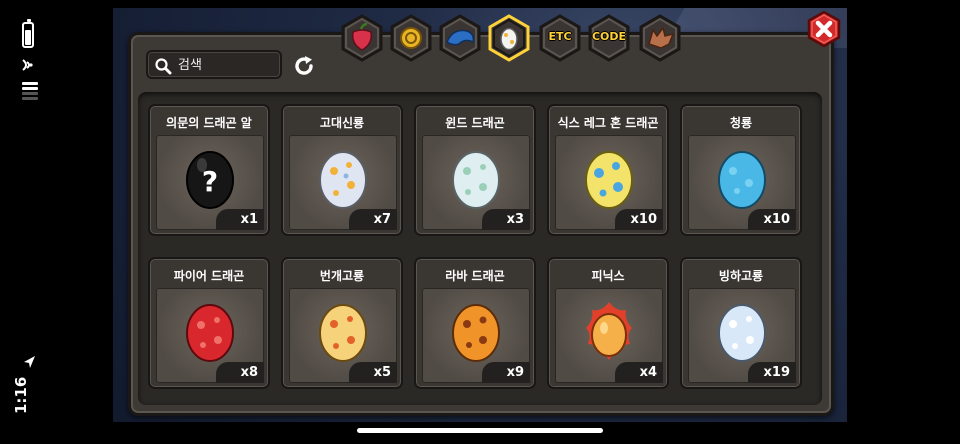 Image resolution: width=960 pixels, height=444 pixels. I want to click on status-time: 1:16, so click(21, 395).